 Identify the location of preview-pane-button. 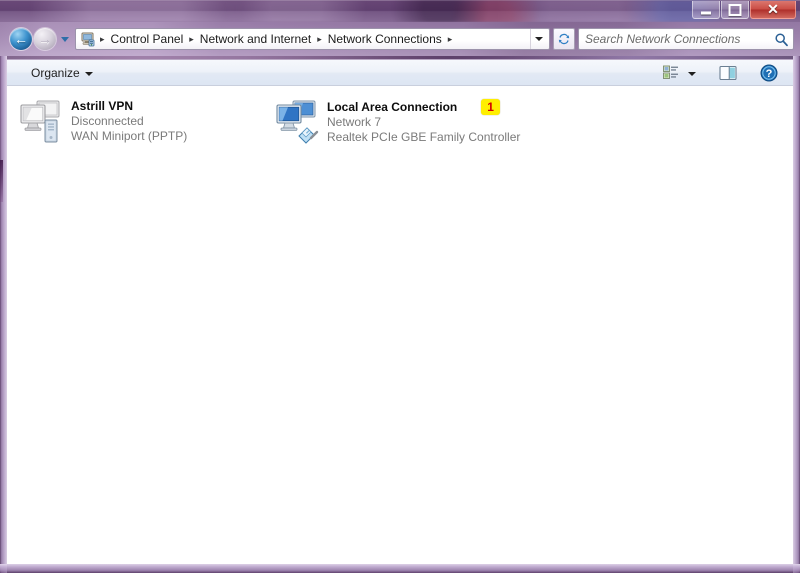
(728, 73).